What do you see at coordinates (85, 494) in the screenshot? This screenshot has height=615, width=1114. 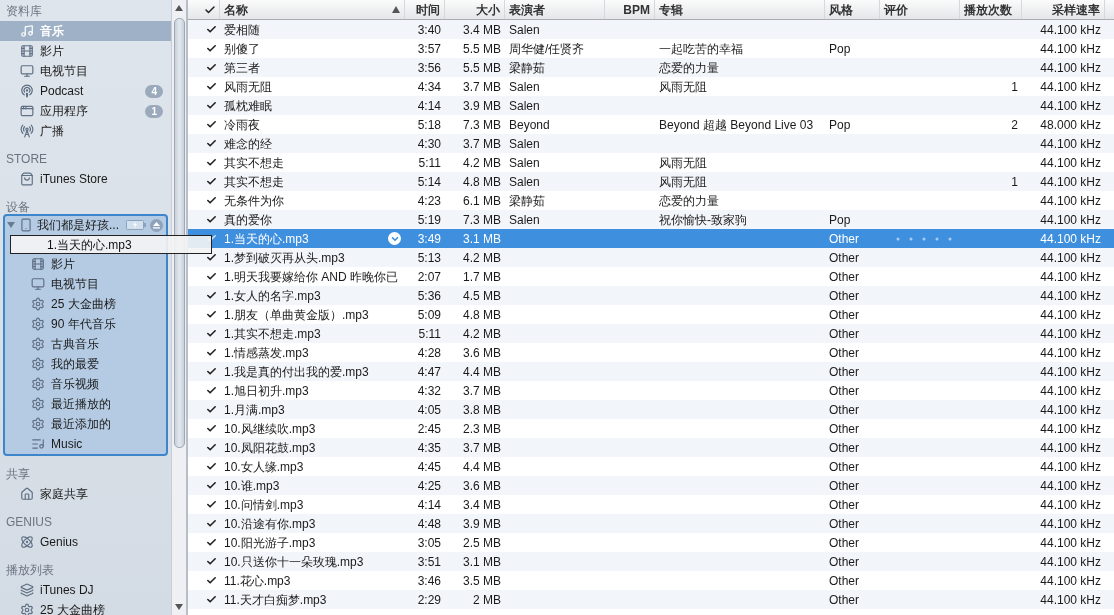 I see `sidebar-item: 家庭共享` at bounding box center [85, 494].